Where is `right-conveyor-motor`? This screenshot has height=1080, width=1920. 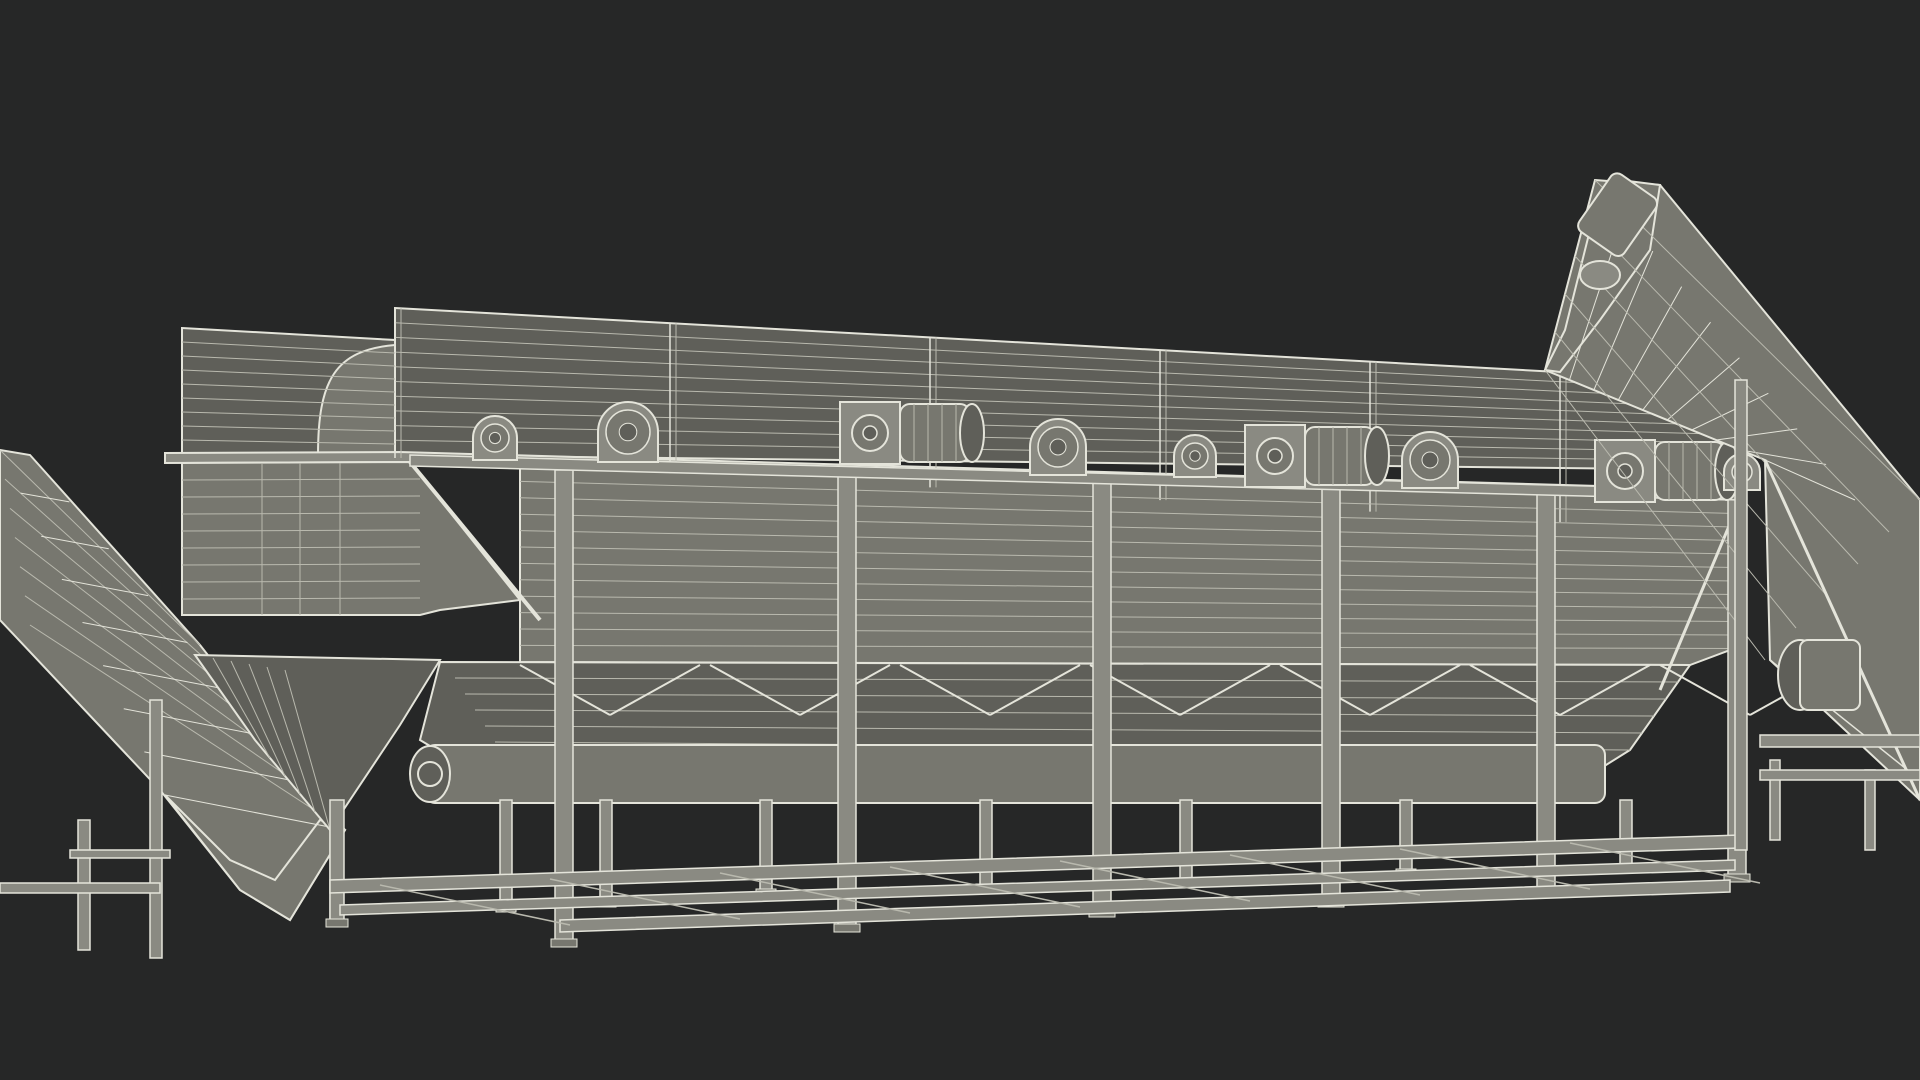 right-conveyor-motor is located at coordinates (1819, 675).